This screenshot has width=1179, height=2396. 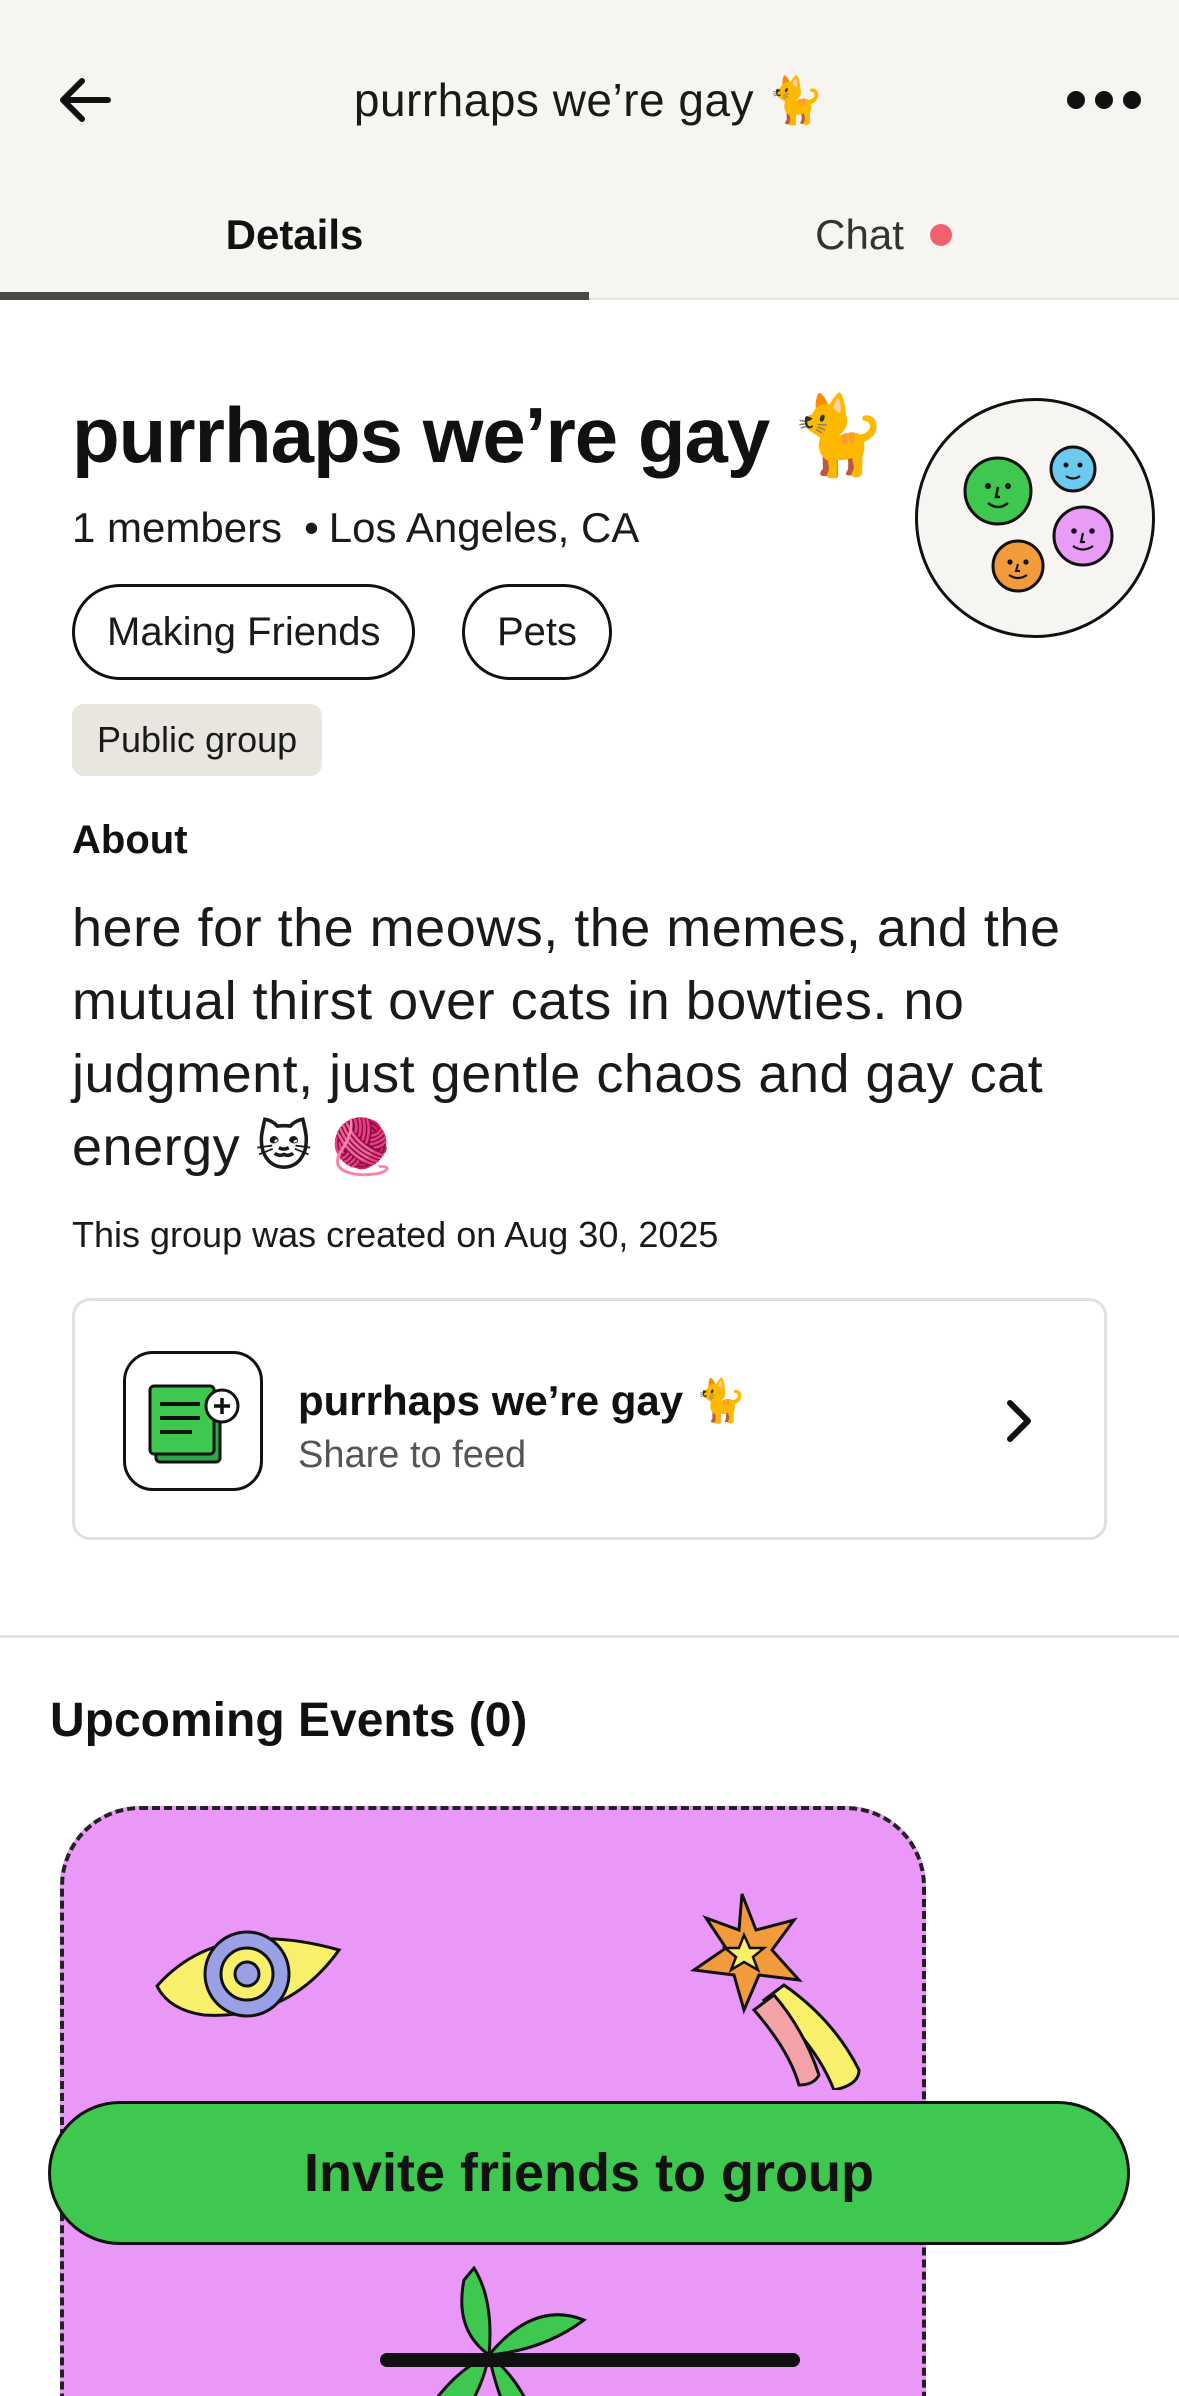 I want to click on invite-friends-button: Invite friends to group, so click(x=589, y=2173).